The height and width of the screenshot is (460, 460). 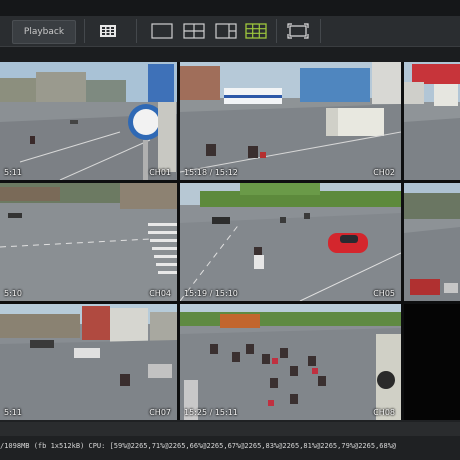 I want to click on camera-view-ch05: 15:19 / 15:10 CH05, so click(x=290, y=242).